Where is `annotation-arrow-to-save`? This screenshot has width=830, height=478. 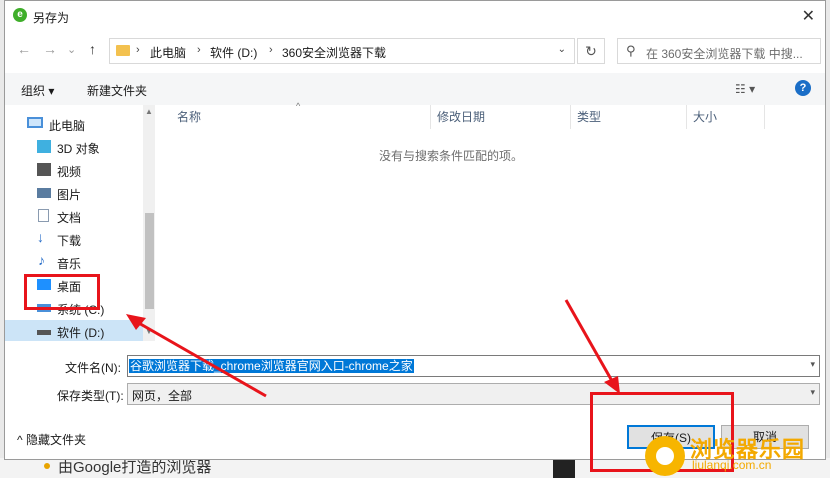
annotation-arrow-to-save is located at coordinates (591, 344).